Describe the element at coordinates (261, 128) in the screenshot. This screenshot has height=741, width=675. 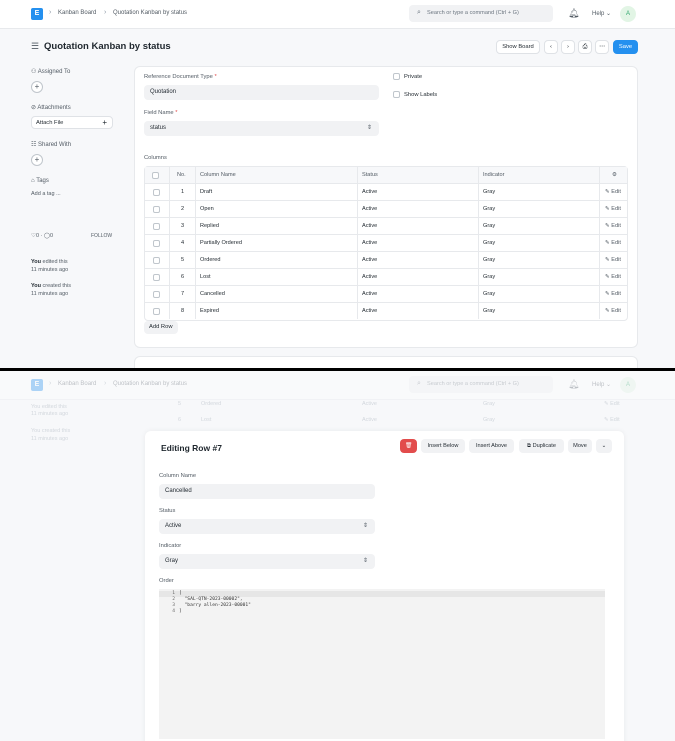
I see `field-name-select: status ⇕` at that location.